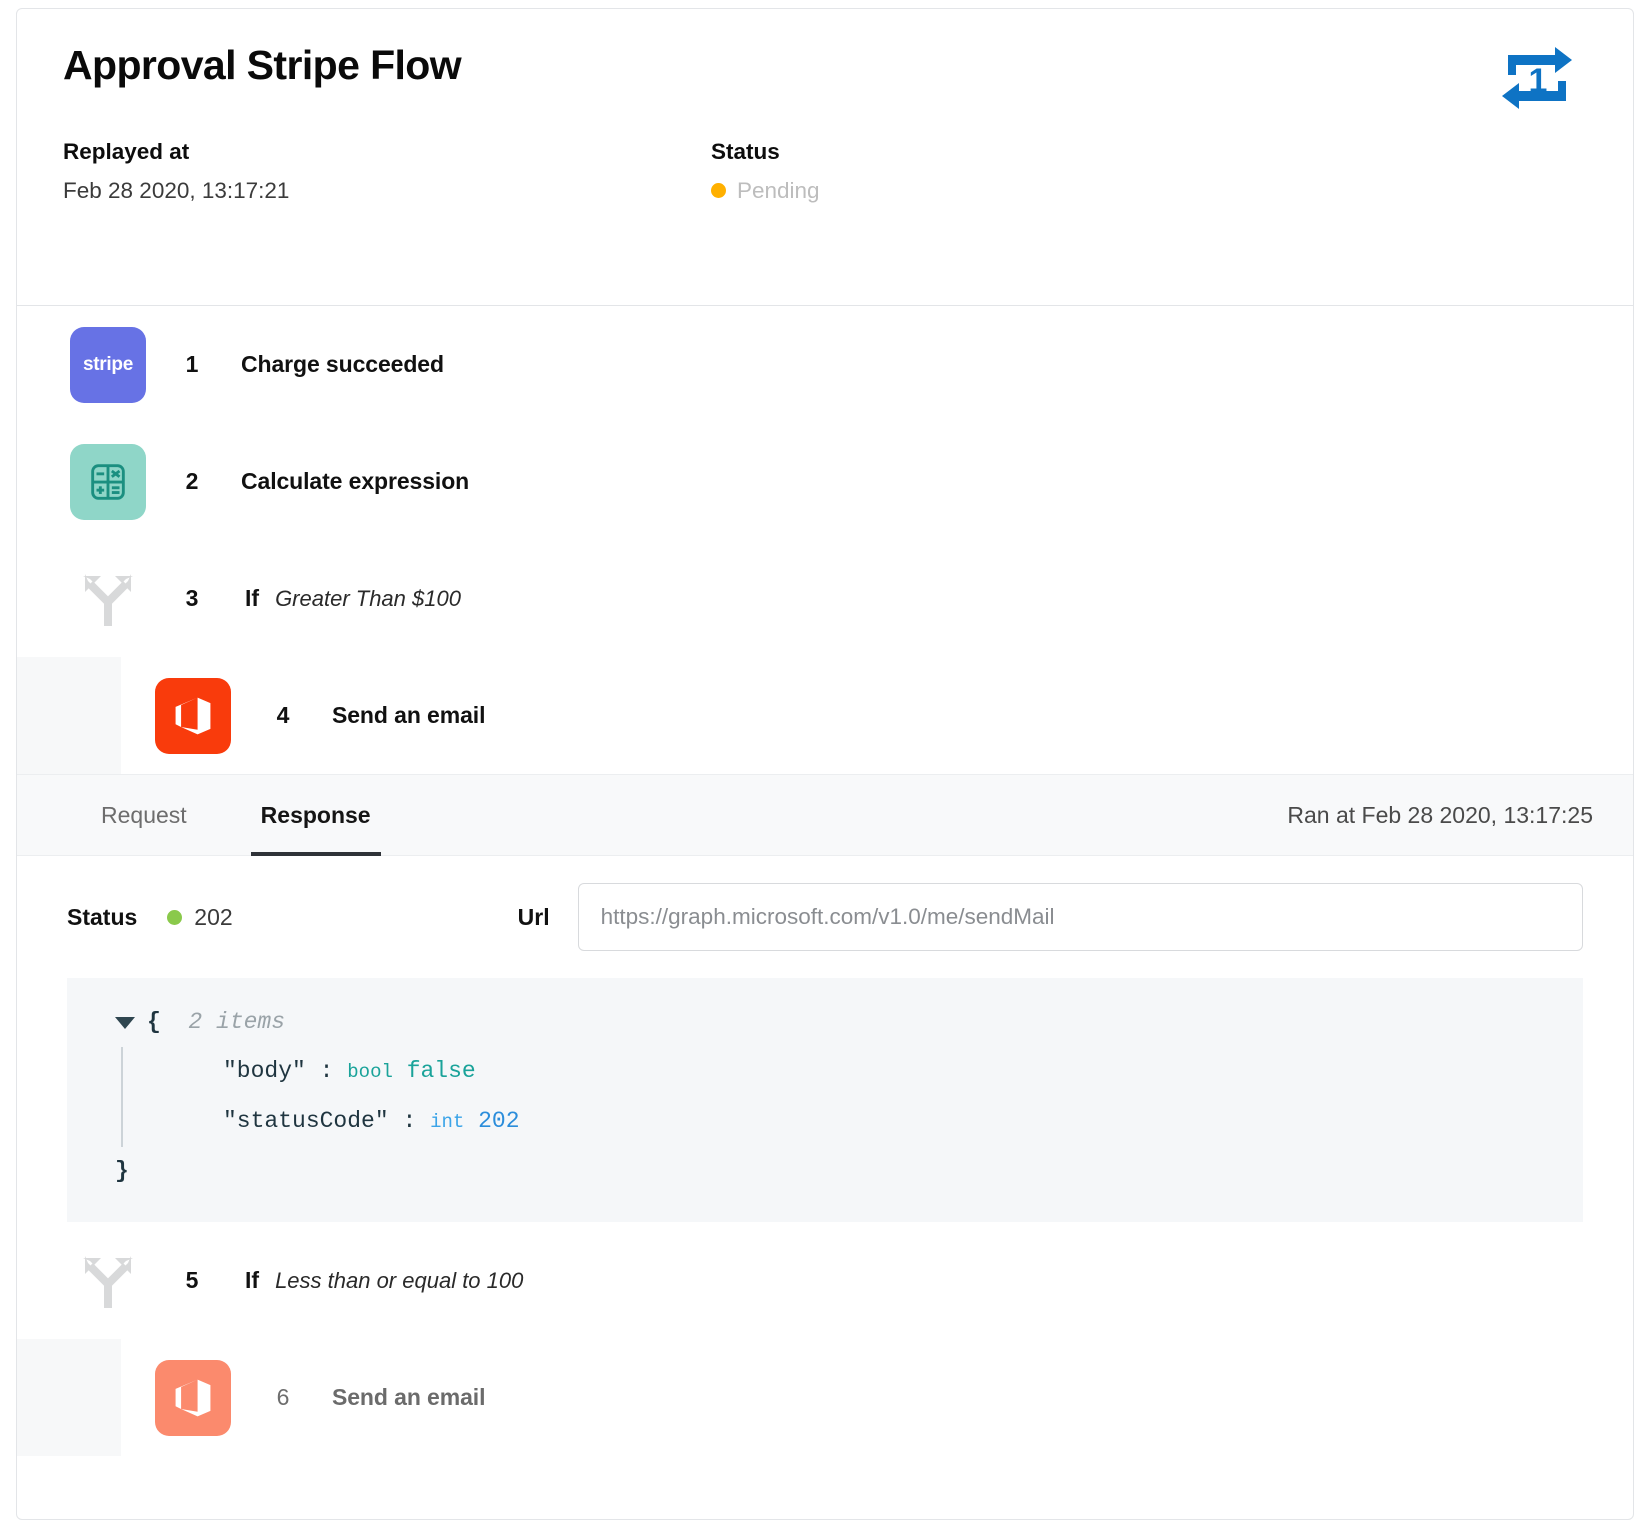  I want to click on step-title: Calculate expression, so click(355, 481).